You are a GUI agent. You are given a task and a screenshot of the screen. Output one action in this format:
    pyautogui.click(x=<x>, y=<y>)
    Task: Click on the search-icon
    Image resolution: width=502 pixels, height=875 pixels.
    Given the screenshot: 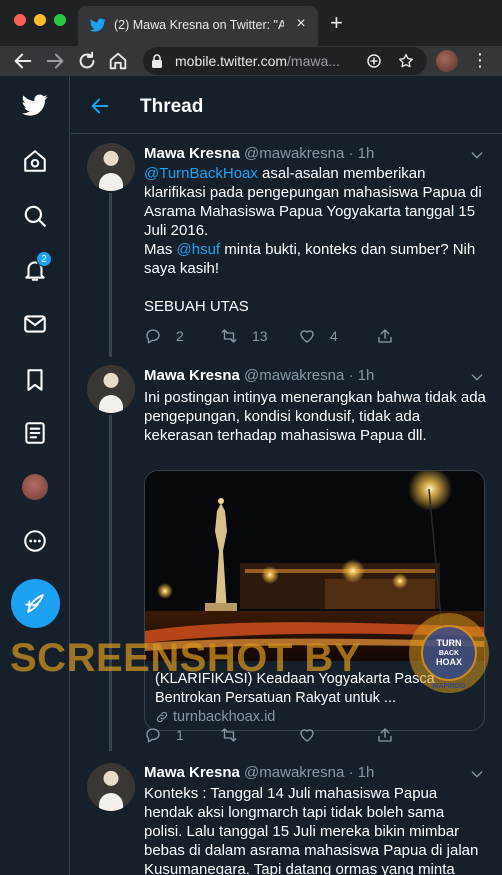 What is the action you would take?
    pyautogui.click(x=35, y=216)
    